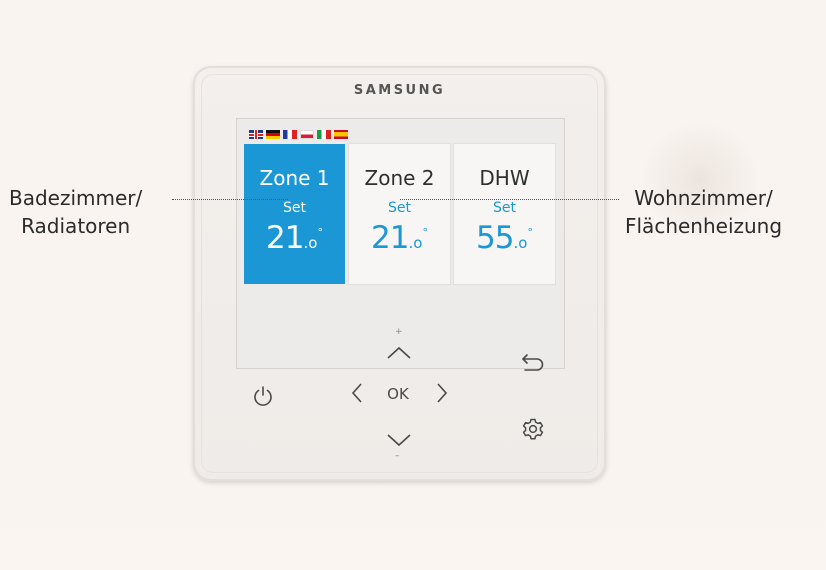 The width and height of the screenshot is (826, 570). I want to click on right-button, so click(442, 393).